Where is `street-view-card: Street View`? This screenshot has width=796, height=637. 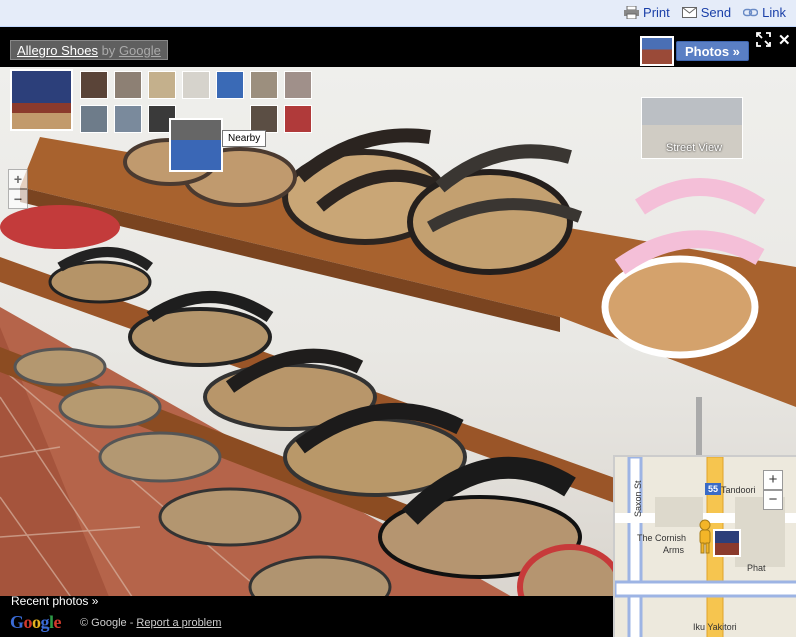 street-view-card: Street View is located at coordinates (692, 128).